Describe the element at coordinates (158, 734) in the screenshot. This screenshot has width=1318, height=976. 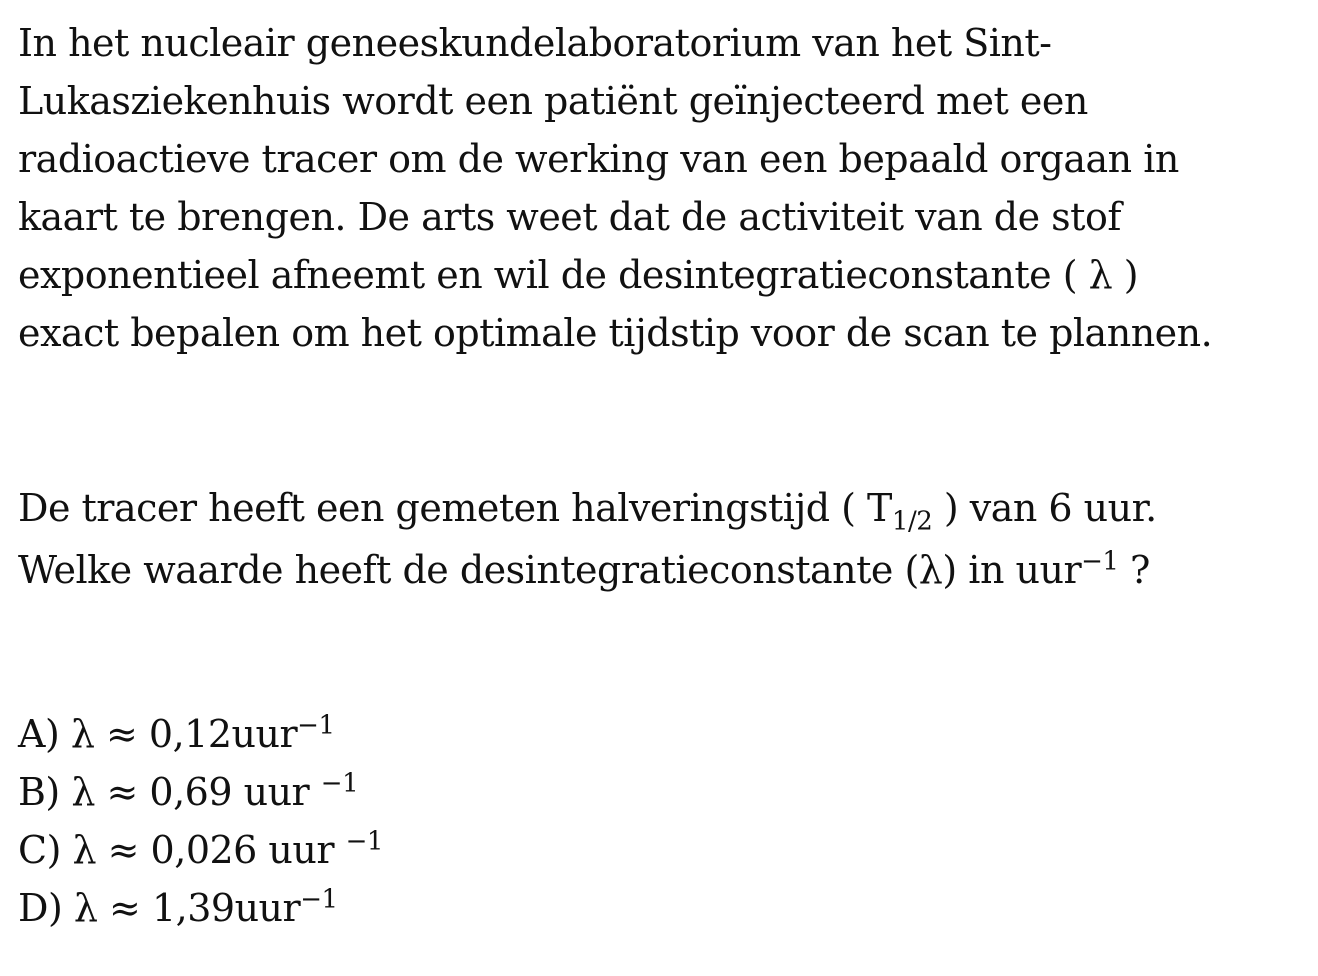
I see `option-text: A) λ ≈ 0,12uur` at that location.